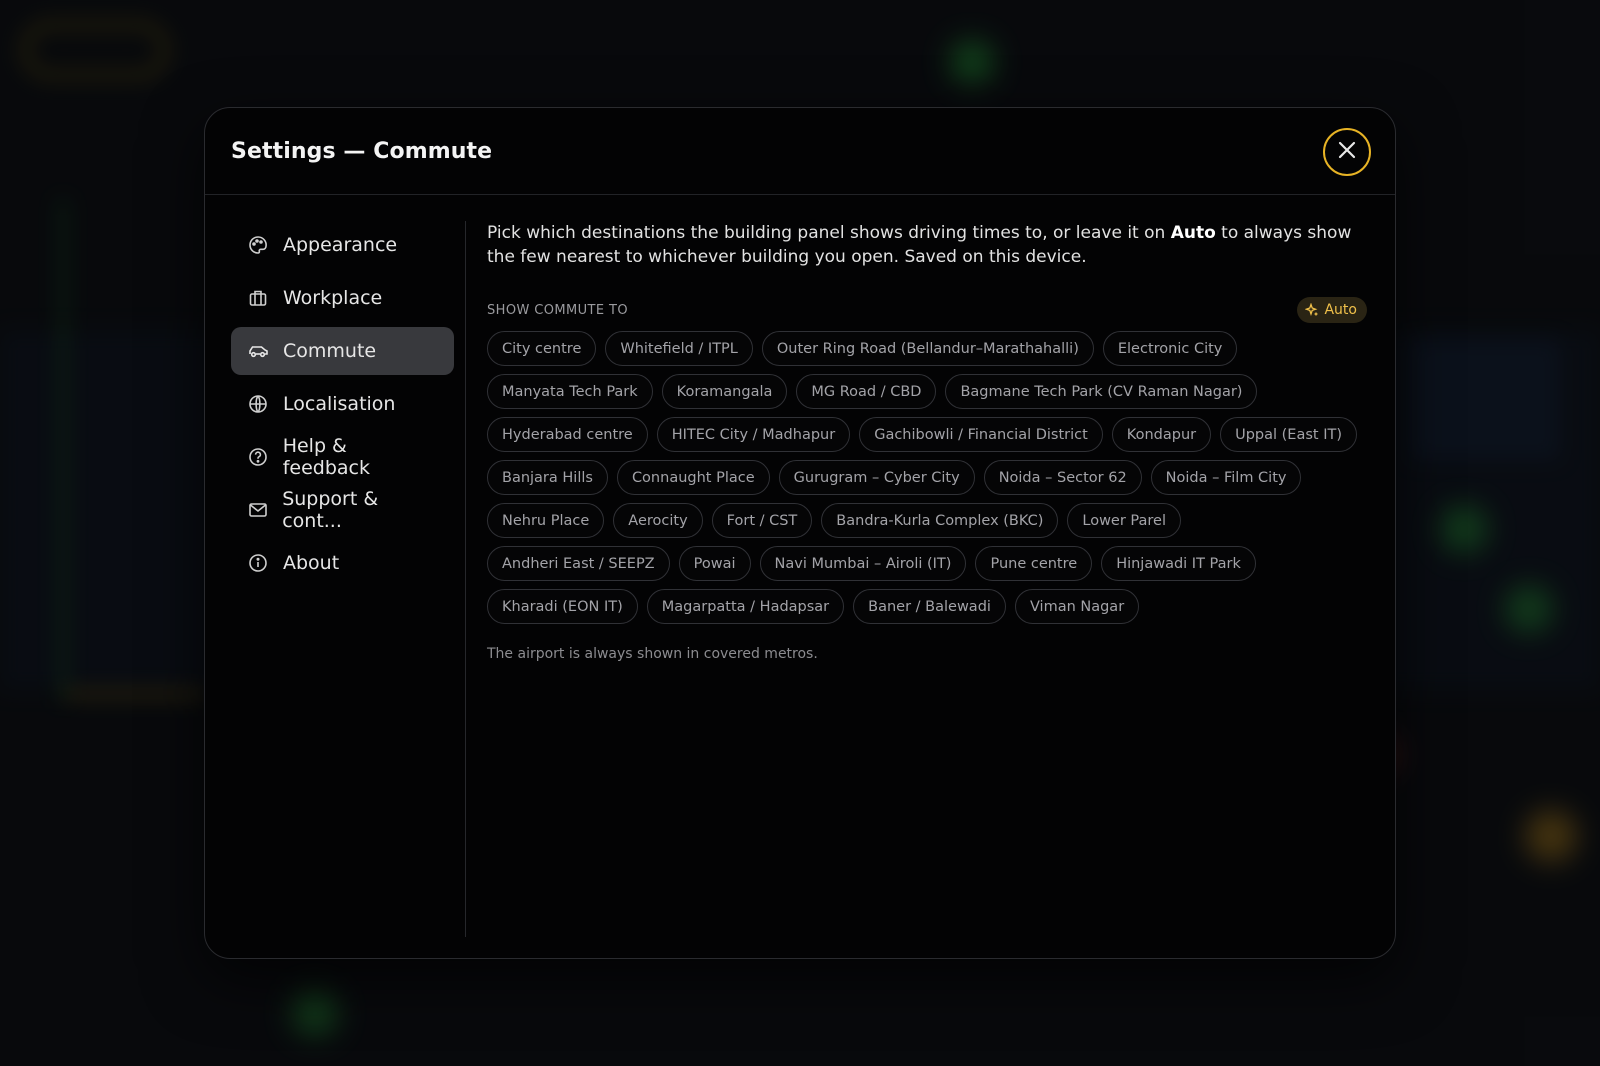 This screenshot has height=1066, width=1600. Describe the element at coordinates (940, 520) in the screenshot. I see `destination-chip: Bandra-Kurla Complex (BKC)` at that location.